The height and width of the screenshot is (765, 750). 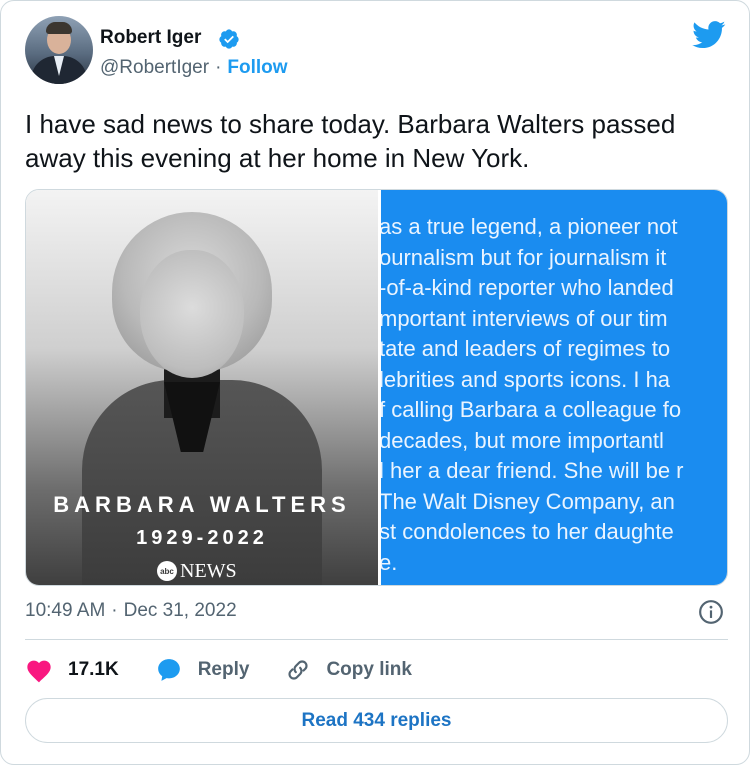 What do you see at coordinates (229, 39) in the screenshot?
I see `verified-badge-icon` at bounding box center [229, 39].